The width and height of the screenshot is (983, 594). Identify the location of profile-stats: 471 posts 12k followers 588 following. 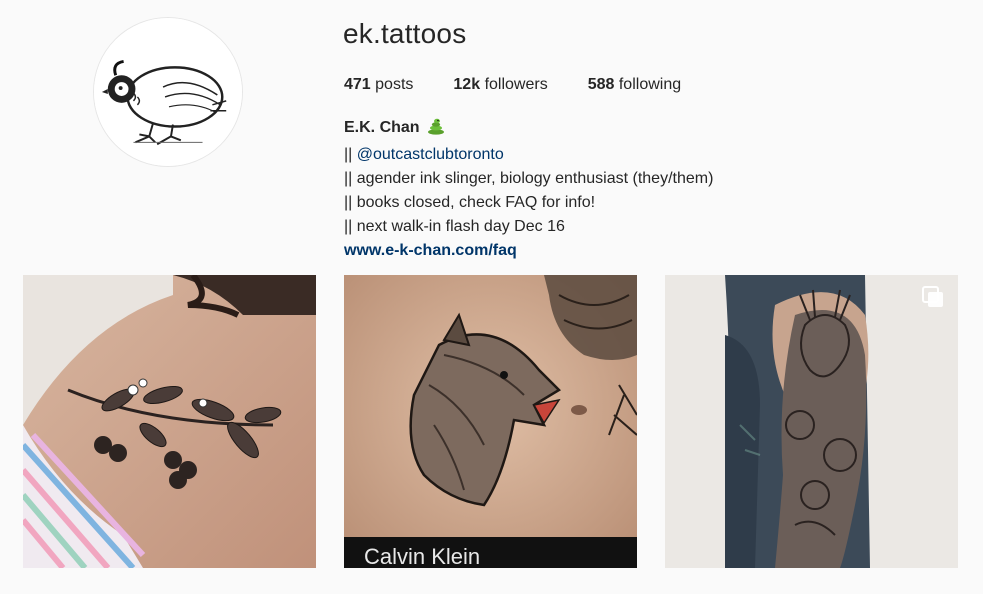
(532, 85).